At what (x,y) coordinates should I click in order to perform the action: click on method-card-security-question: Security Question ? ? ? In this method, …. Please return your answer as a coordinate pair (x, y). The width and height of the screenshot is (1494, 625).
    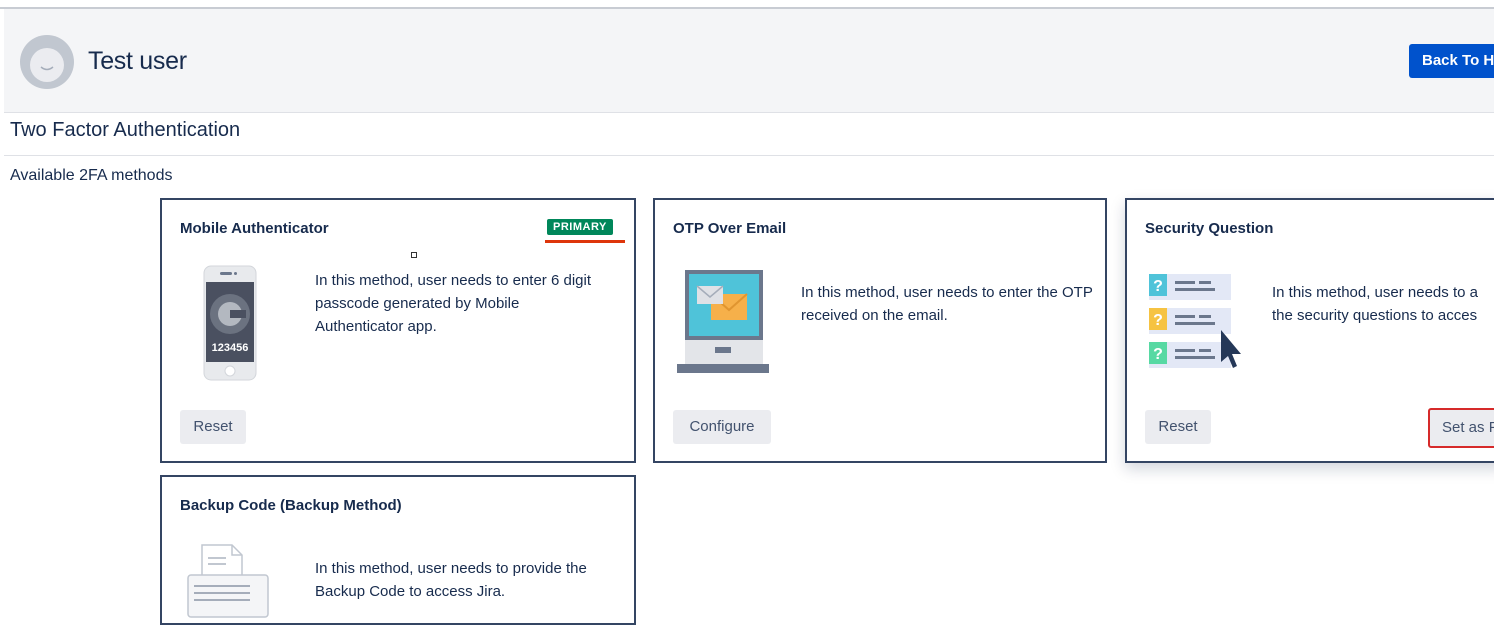
    Looking at the image, I should click on (1309, 330).